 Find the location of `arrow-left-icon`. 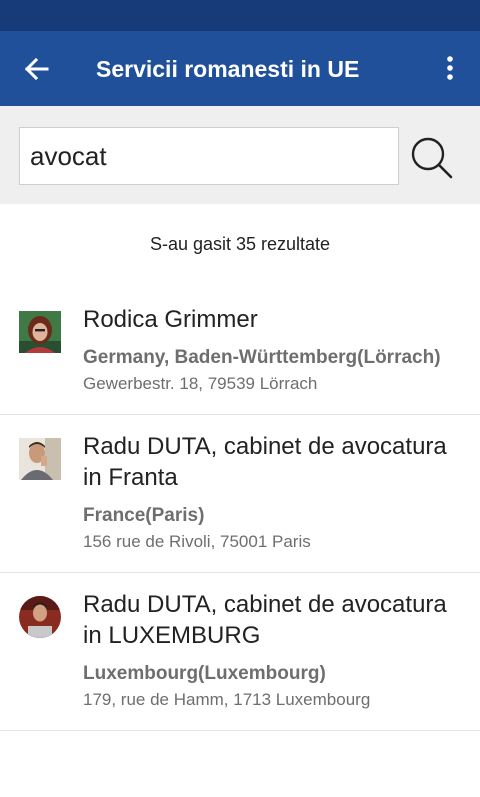

arrow-left-icon is located at coordinates (36, 69).